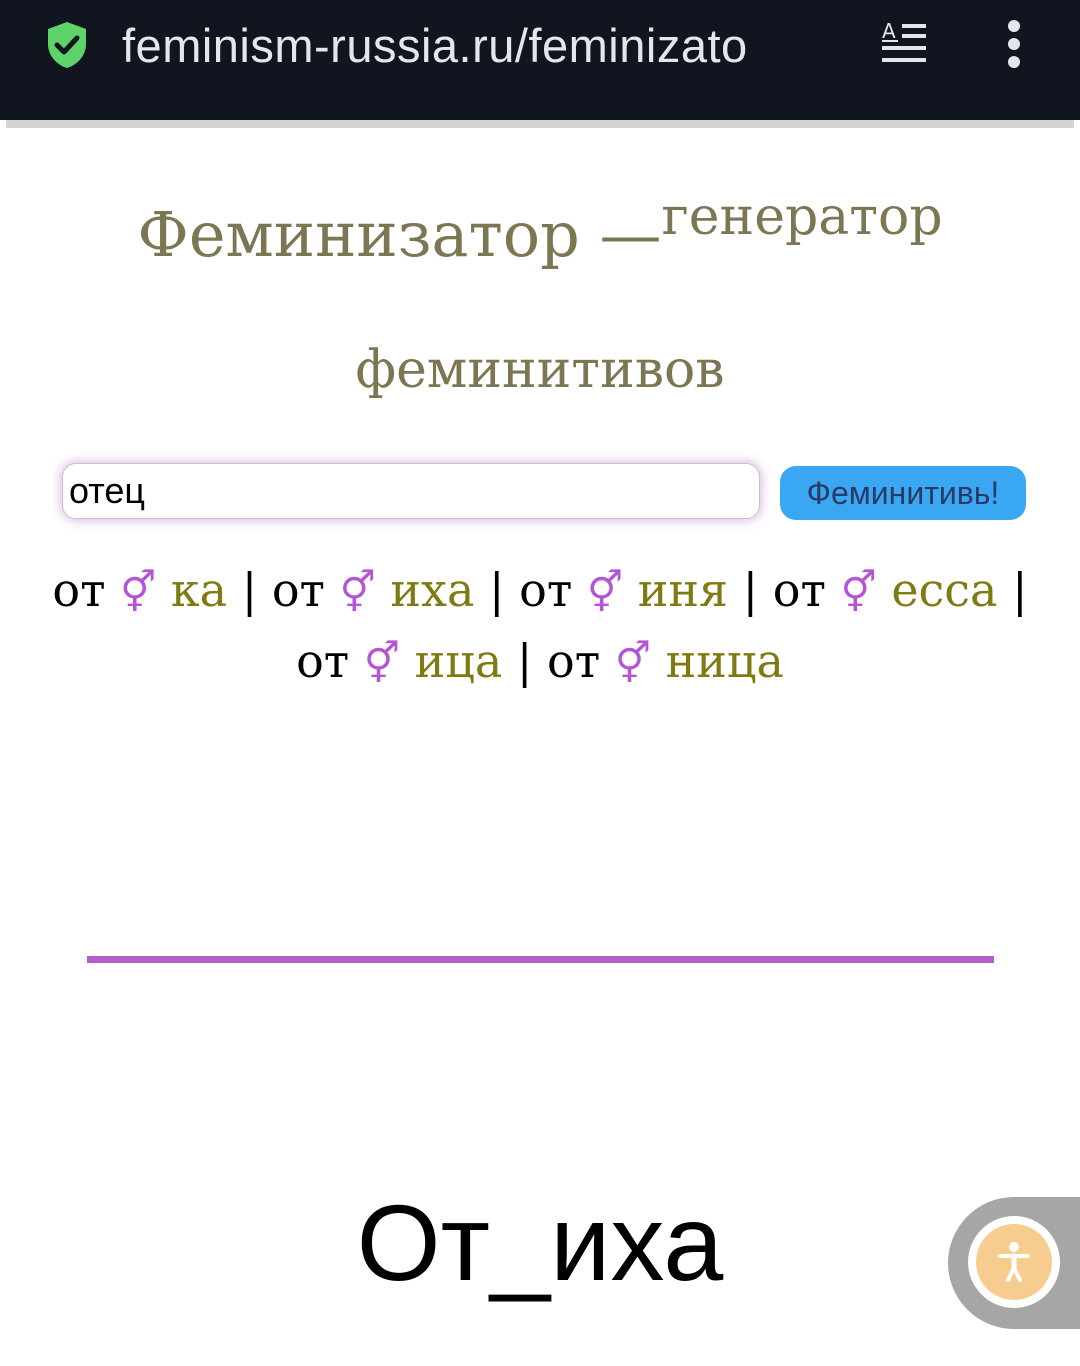 This screenshot has width=1080, height=1366. Describe the element at coordinates (540, 1242) in the screenshot. I see `selected-result: От_иха` at that location.